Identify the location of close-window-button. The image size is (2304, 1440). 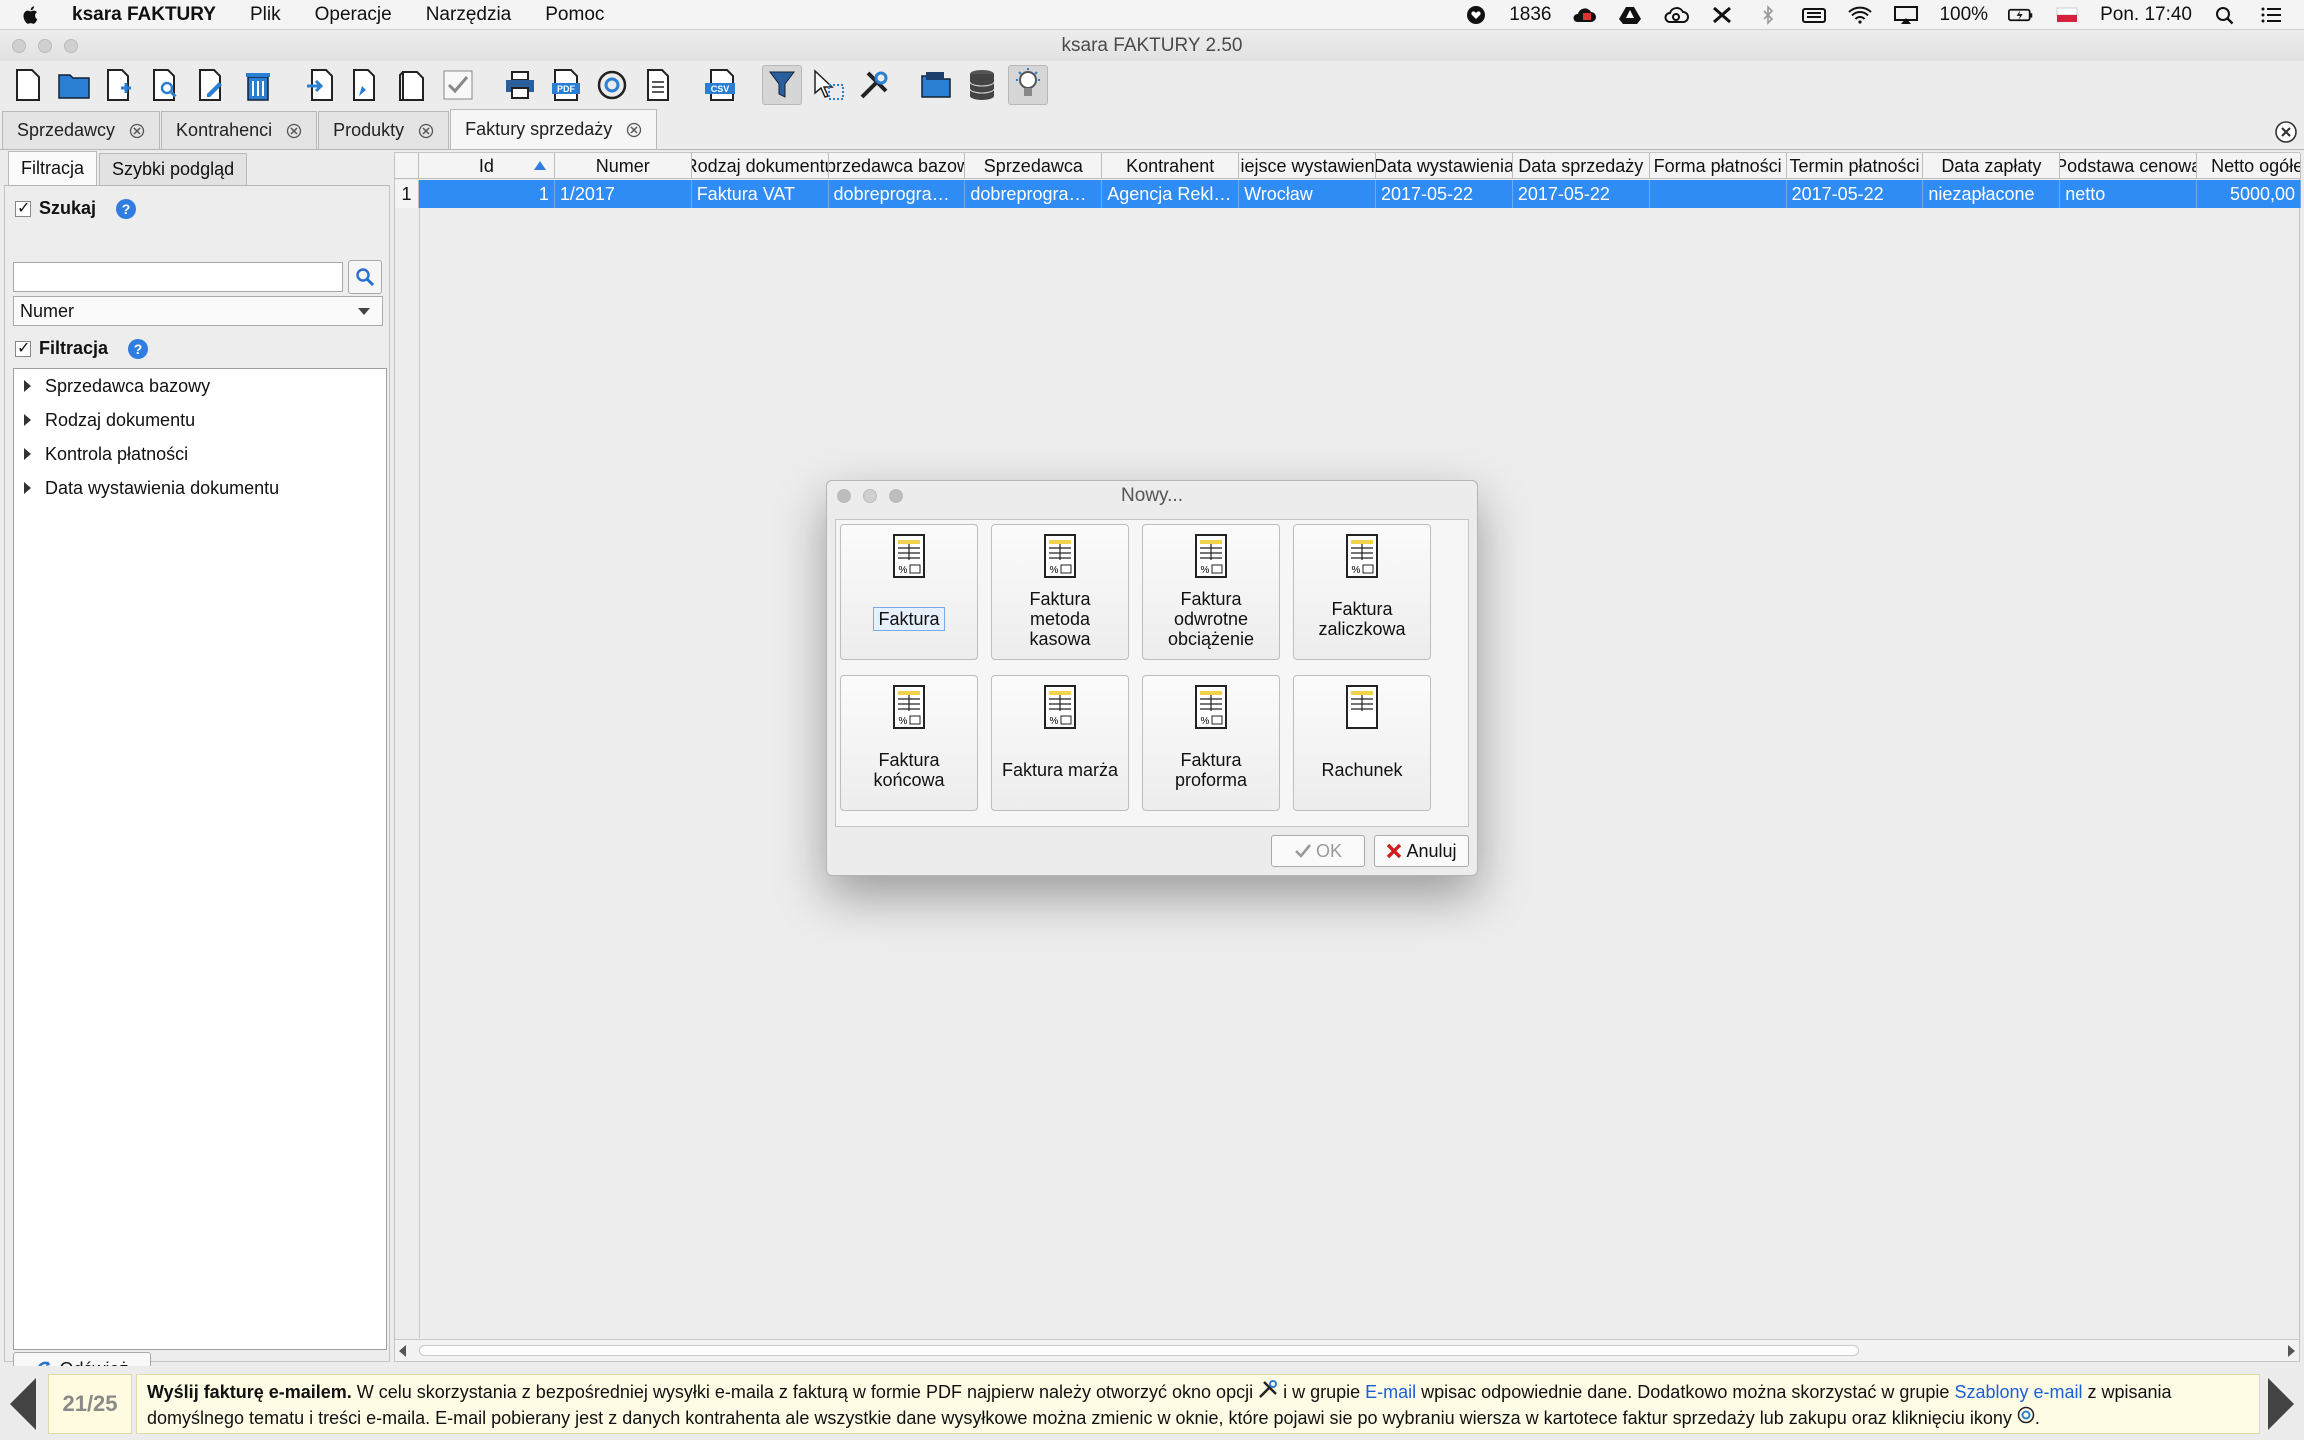
(19, 46).